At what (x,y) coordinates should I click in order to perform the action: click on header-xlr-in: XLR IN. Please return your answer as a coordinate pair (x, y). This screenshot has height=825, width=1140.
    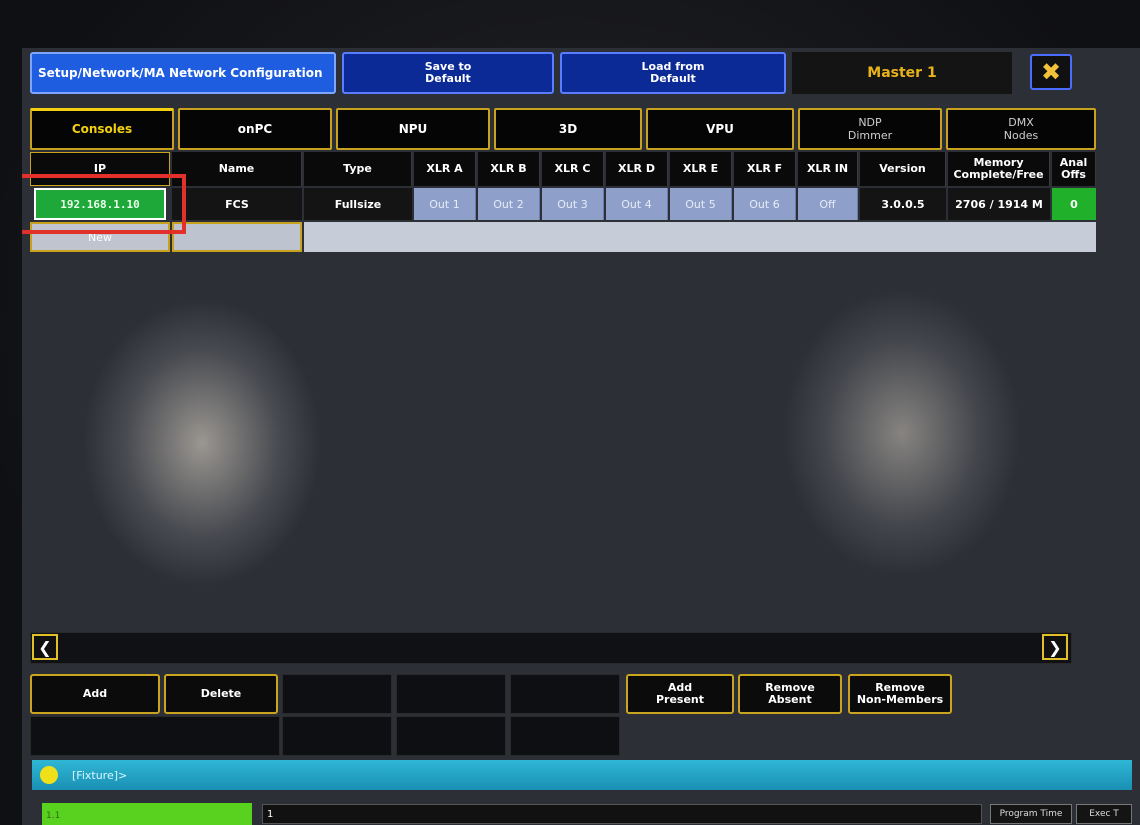
    Looking at the image, I should click on (828, 169).